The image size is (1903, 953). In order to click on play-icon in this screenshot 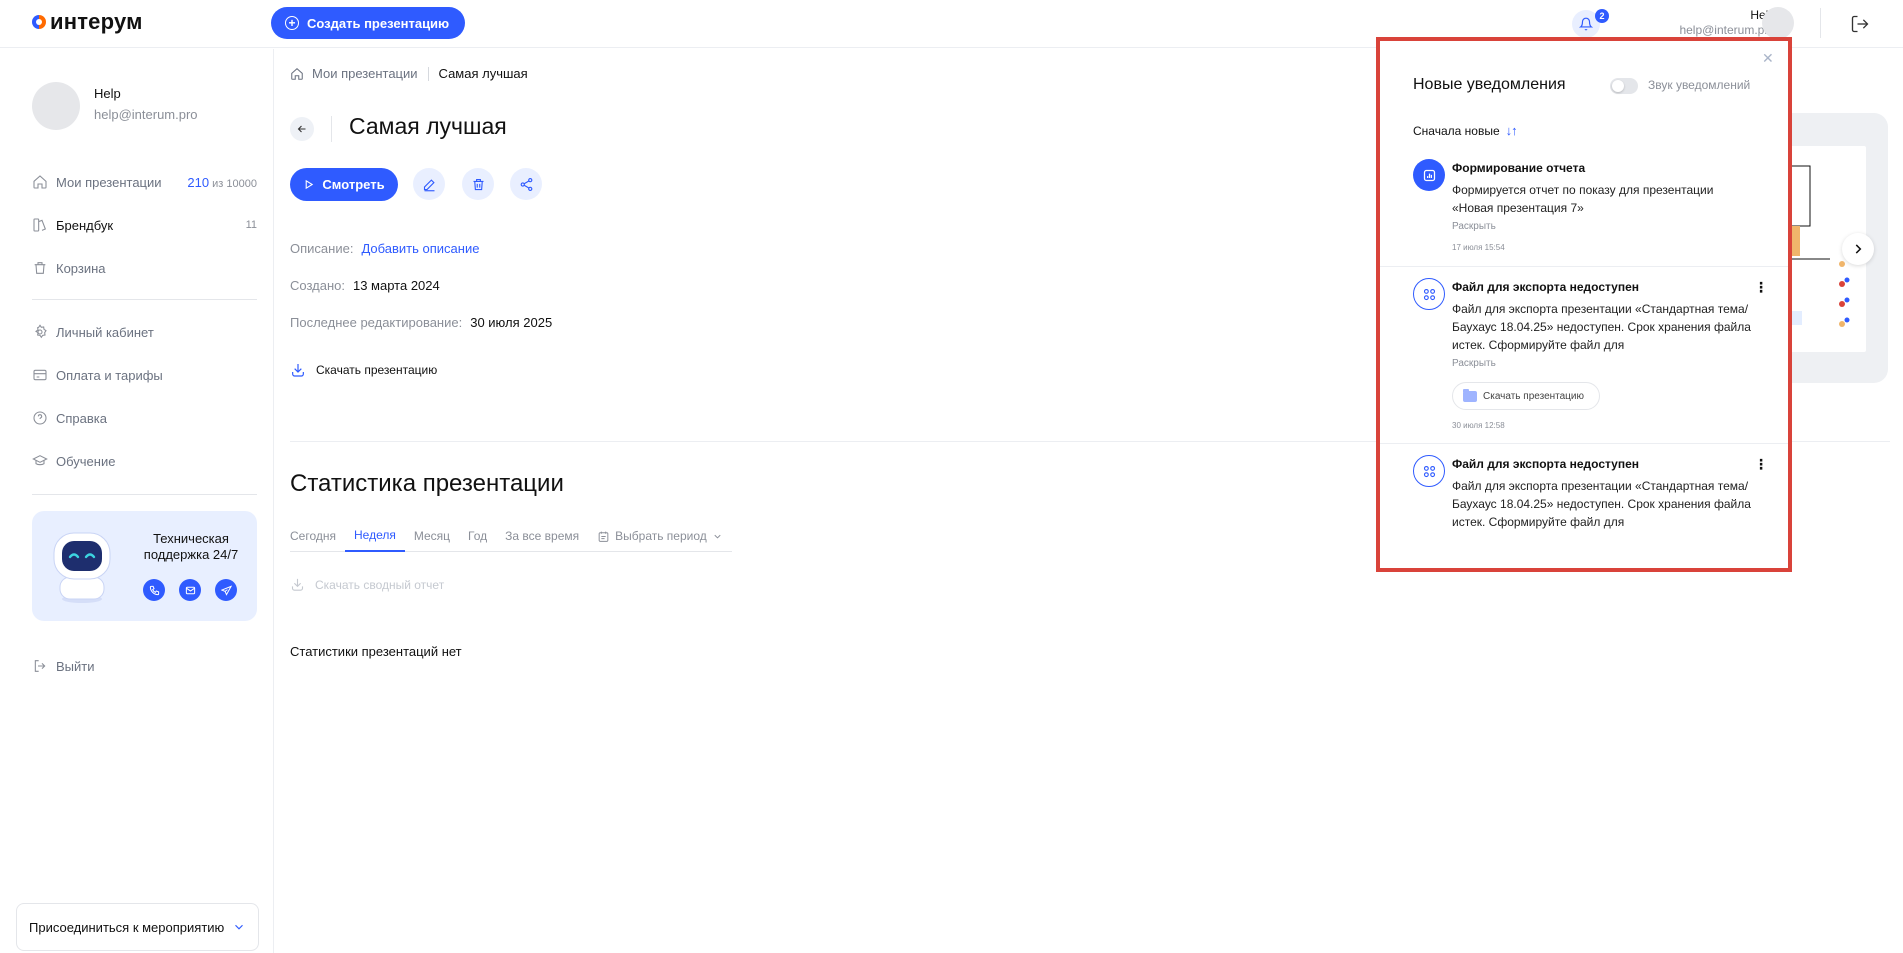, I will do `click(310, 184)`.